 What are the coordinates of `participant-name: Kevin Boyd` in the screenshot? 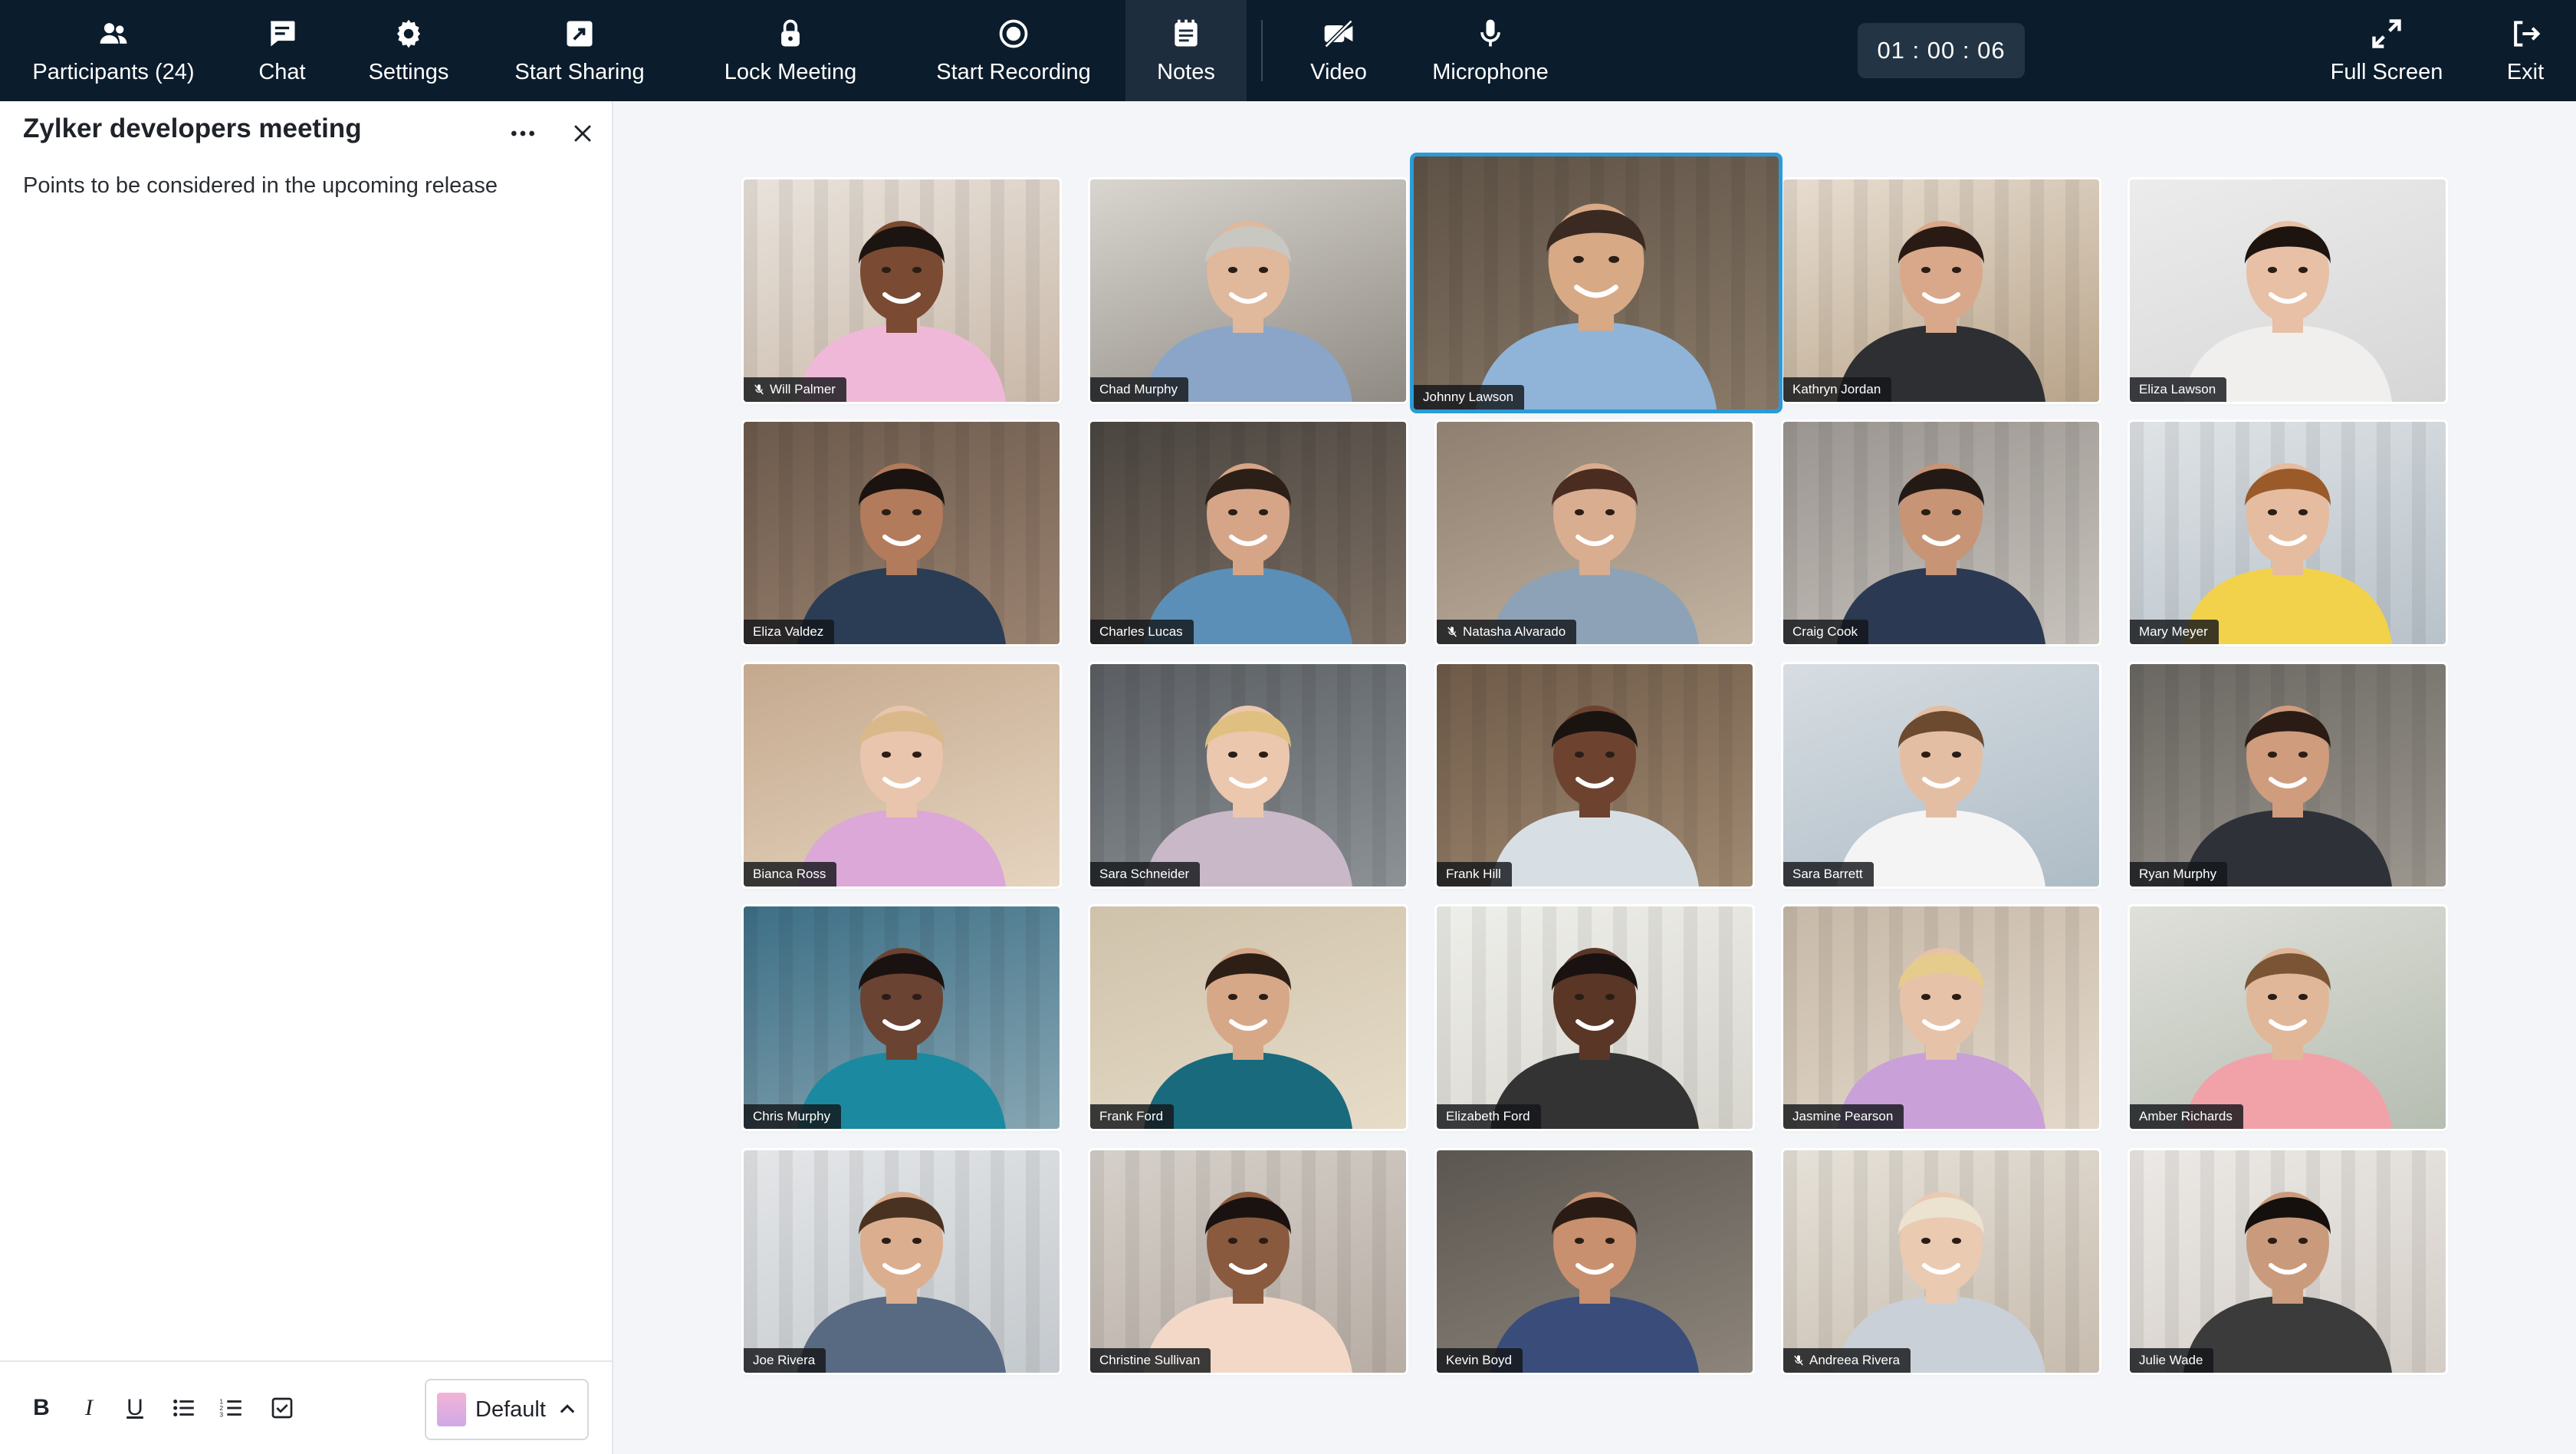 It's located at (1479, 1360).